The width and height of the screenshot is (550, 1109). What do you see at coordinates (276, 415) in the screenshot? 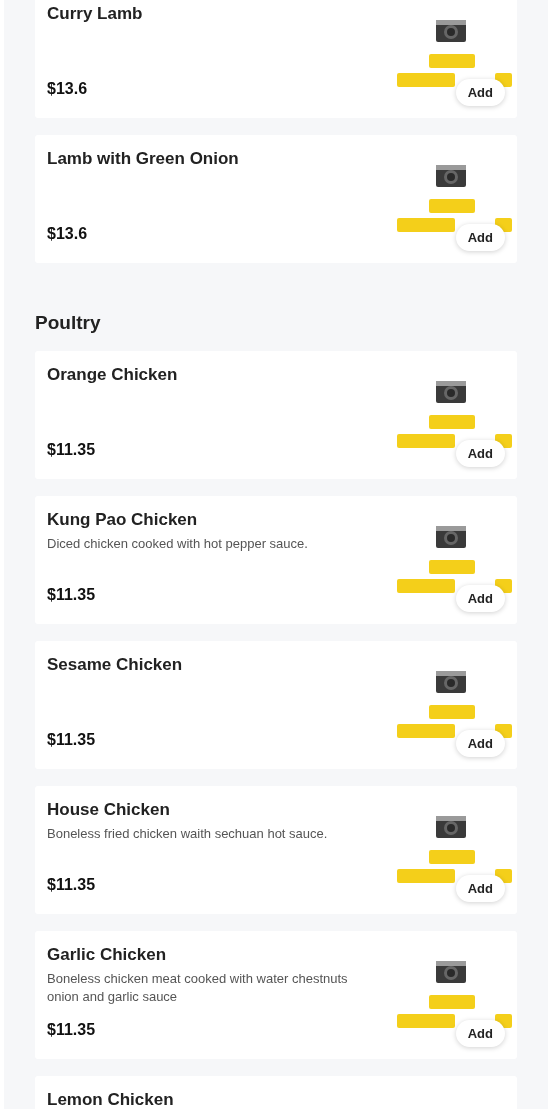
I see `menu-item-card: Orange Chicken $11.35 Add` at bounding box center [276, 415].